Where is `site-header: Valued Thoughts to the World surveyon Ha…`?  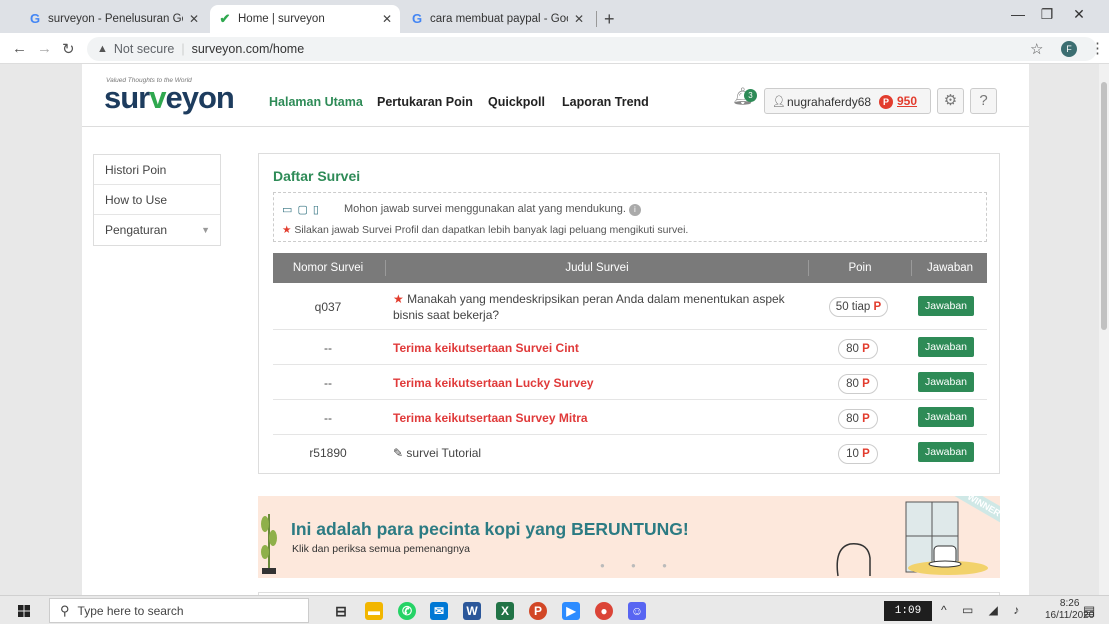 site-header: Valued Thoughts to the World surveyon Ha… is located at coordinates (555, 95).